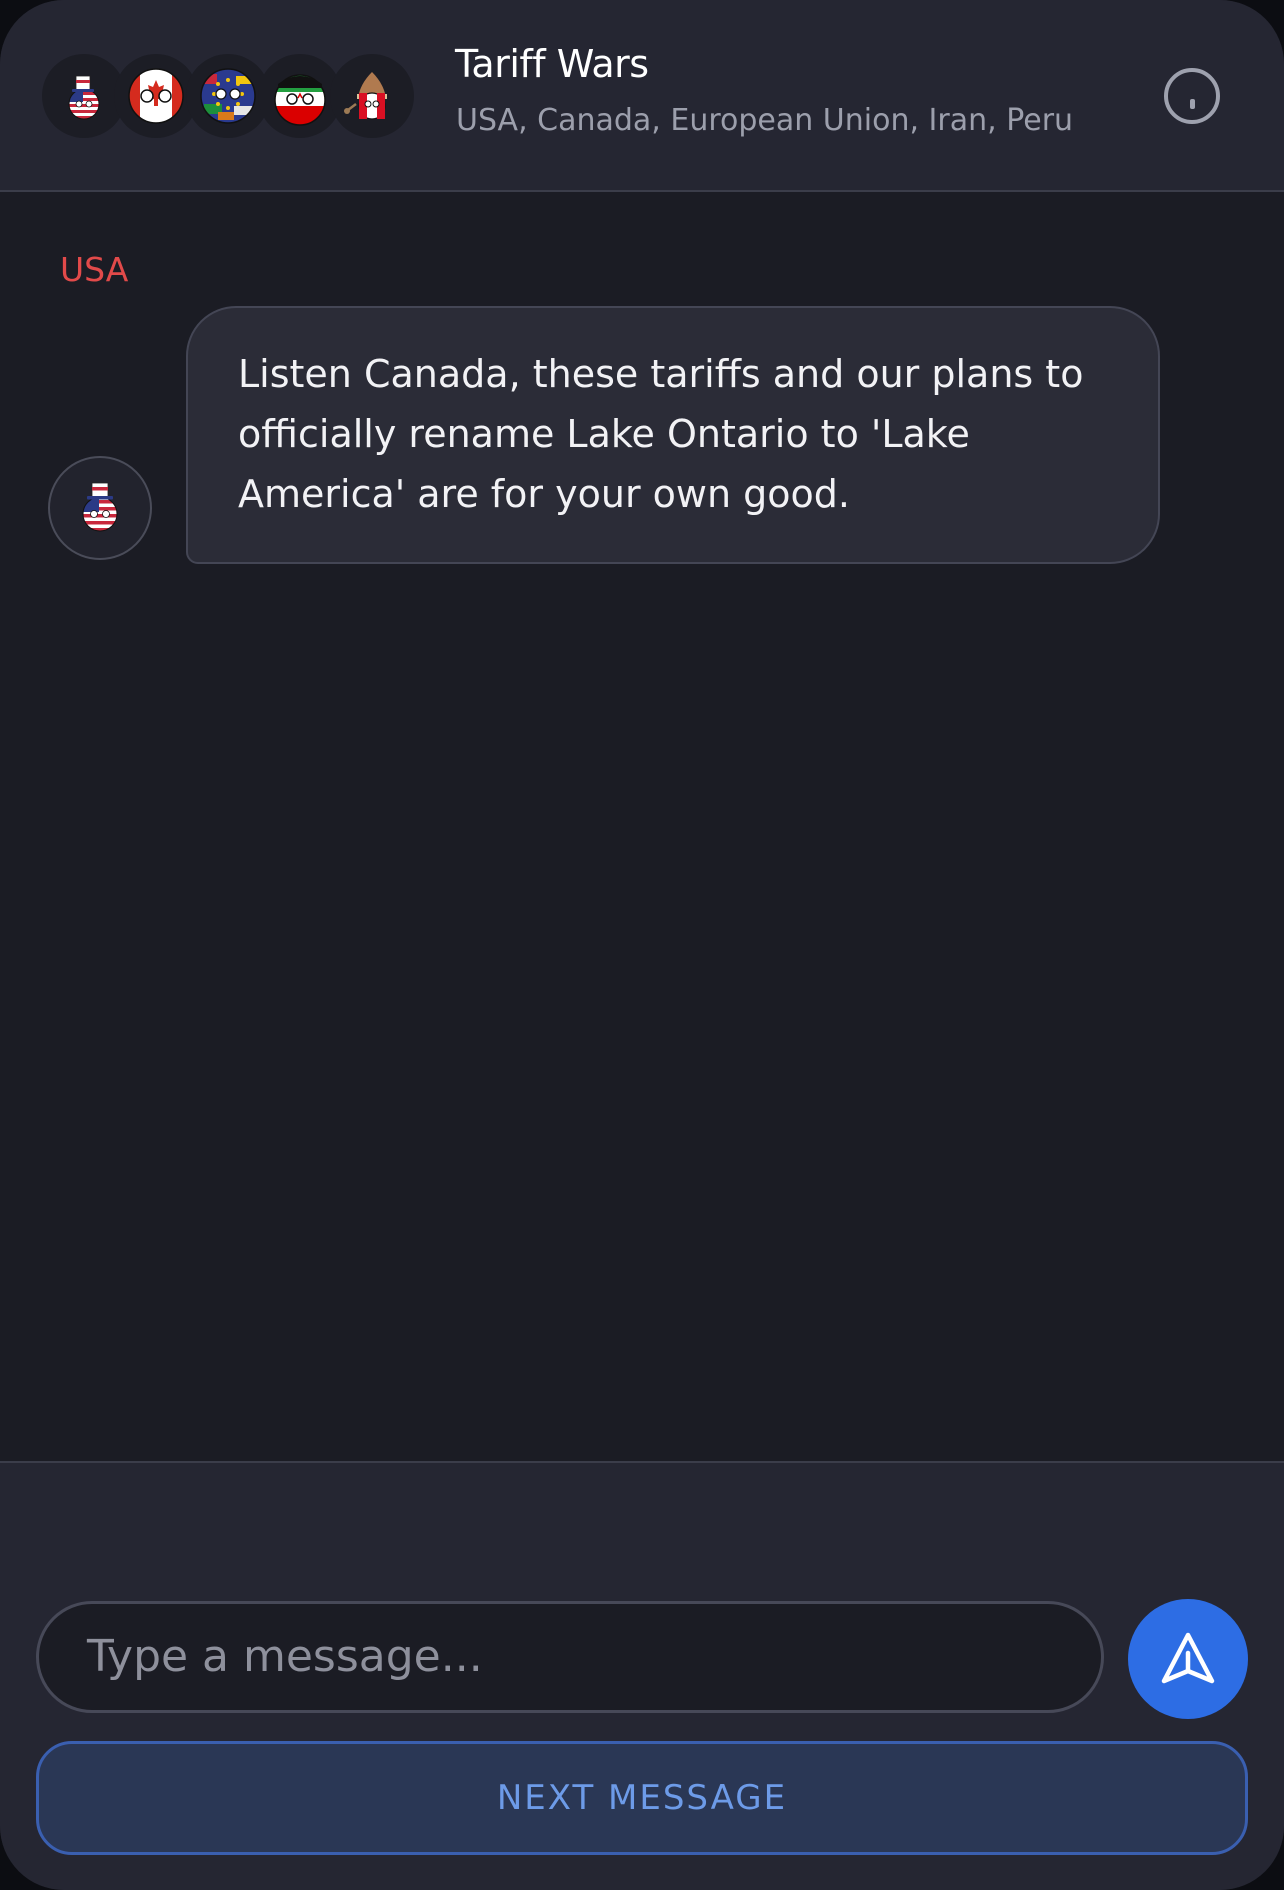 Image resolution: width=1284 pixels, height=1890 pixels. What do you see at coordinates (1192, 96) in the screenshot?
I see `info-icon` at bounding box center [1192, 96].